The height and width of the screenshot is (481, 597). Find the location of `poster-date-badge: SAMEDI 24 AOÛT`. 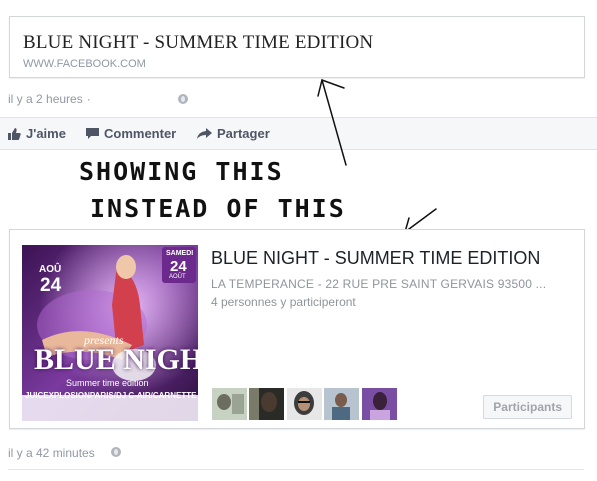

poster-date-badge: SAMEDI 24 AOÛT is located at coordinates (179, 265).